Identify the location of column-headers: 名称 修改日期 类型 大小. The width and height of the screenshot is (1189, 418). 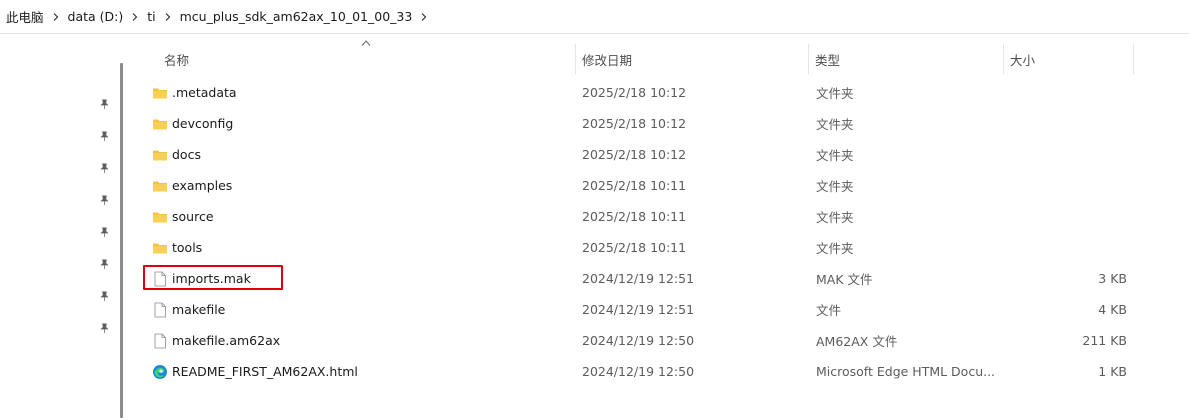
(662, 57).